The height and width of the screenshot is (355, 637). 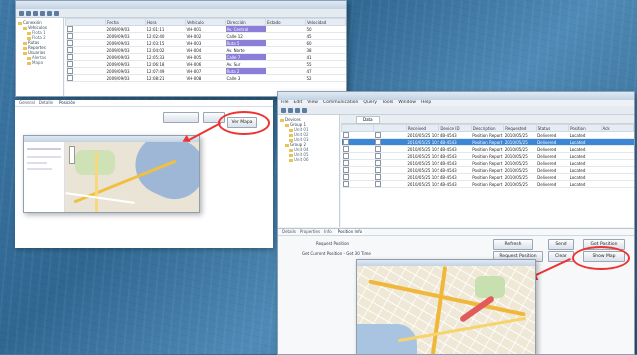 What do you see at coordinates (422, 128) in the screenshot?
I see `column-header: Received` at bounding box center [422, 128].